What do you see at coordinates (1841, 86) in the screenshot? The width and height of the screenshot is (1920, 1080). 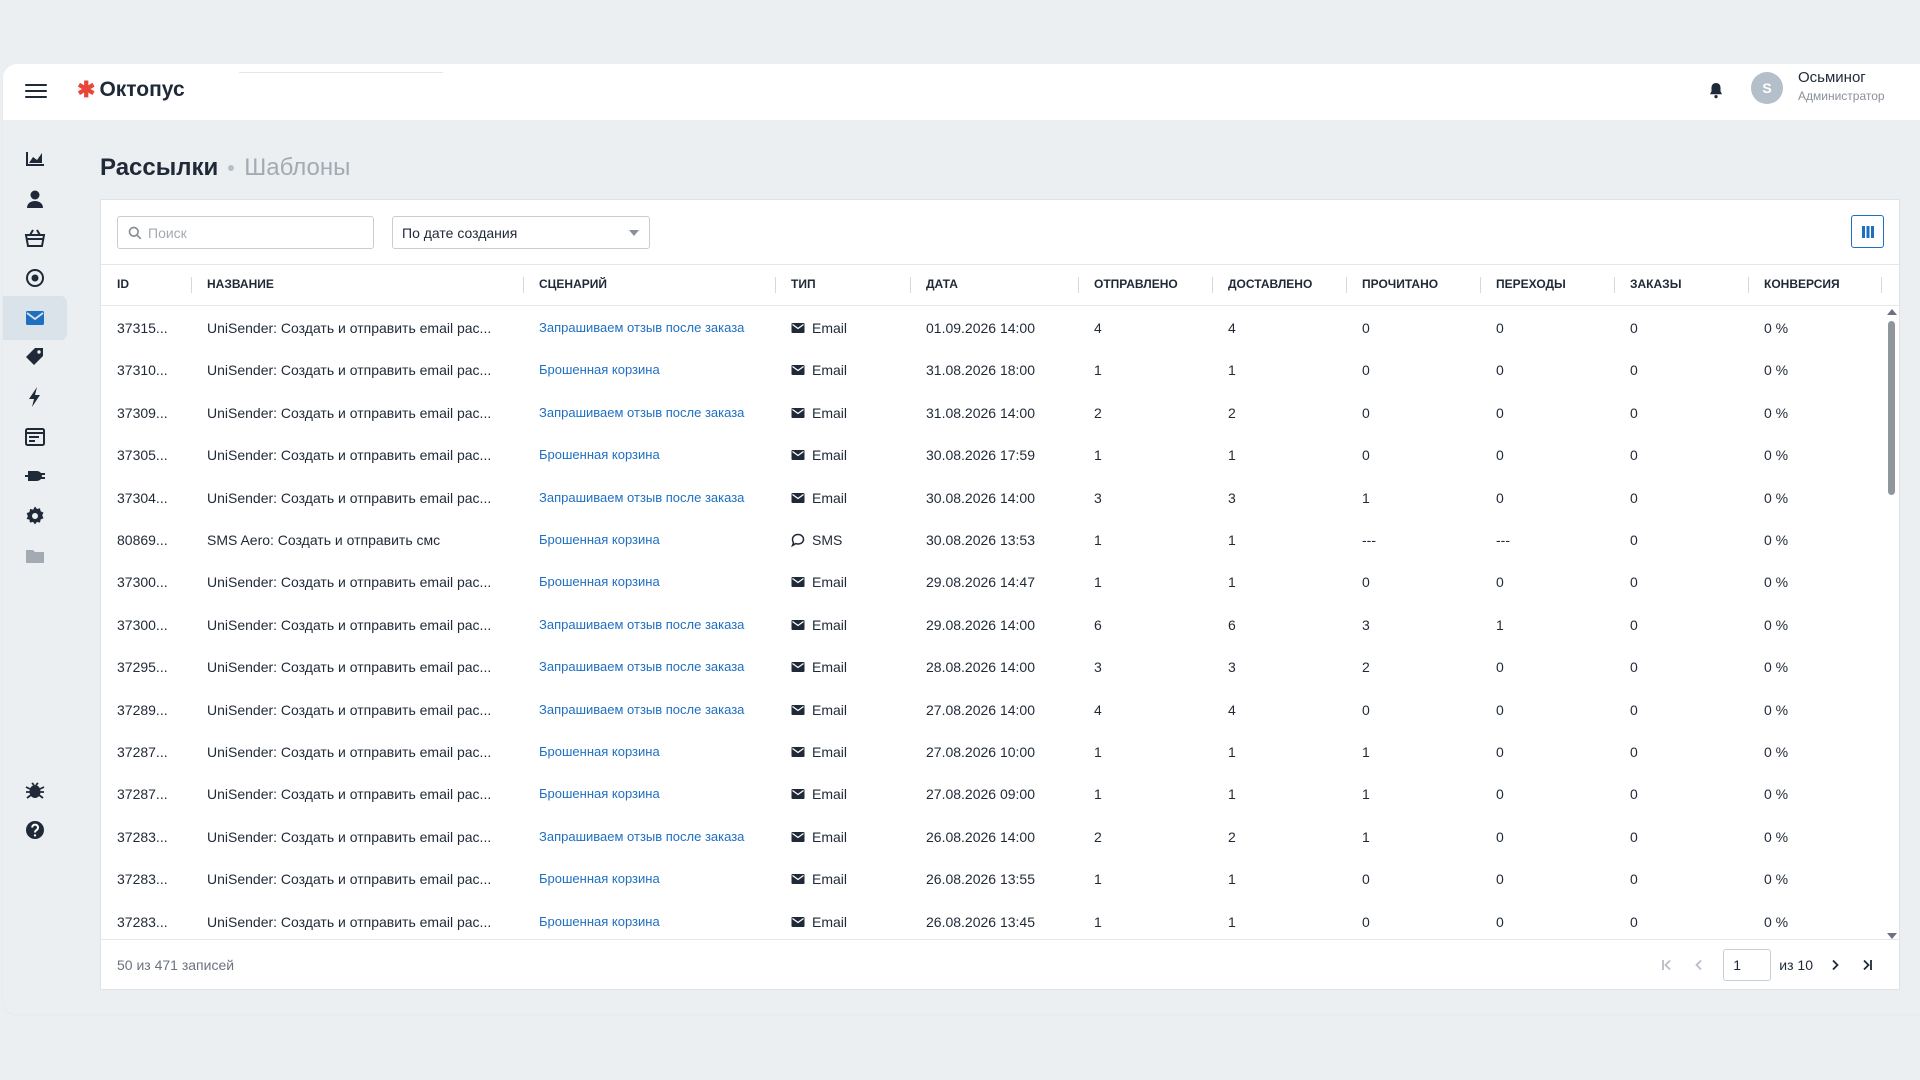 I see `user-info: Осьминог Администратор` at bounding box center [1841, 86].